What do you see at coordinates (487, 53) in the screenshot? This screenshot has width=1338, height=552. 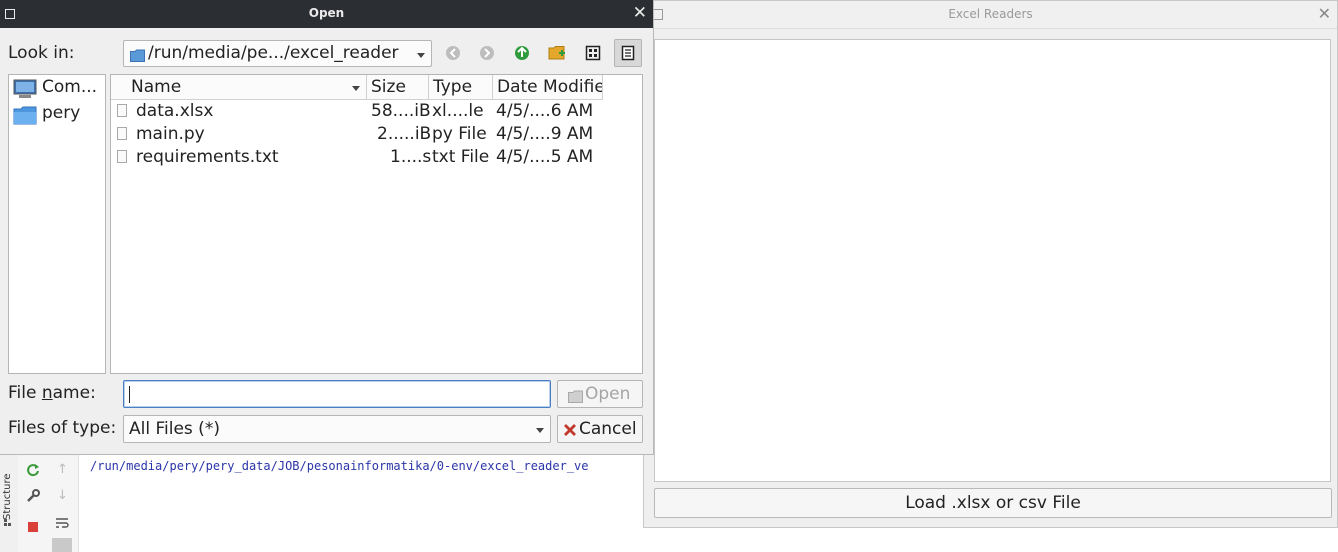 I see `forward-button` at bounding box center [487, 53].